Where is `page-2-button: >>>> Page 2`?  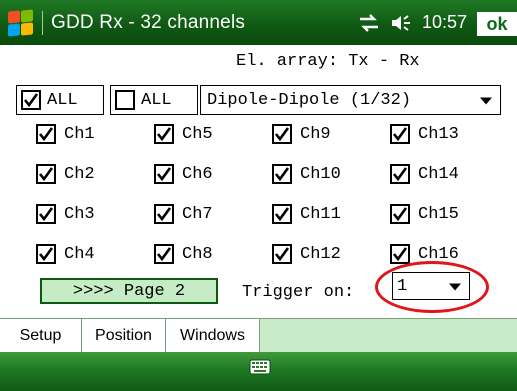
page-2-button: >>>> Page 2 is located at coordinates (129, 291).